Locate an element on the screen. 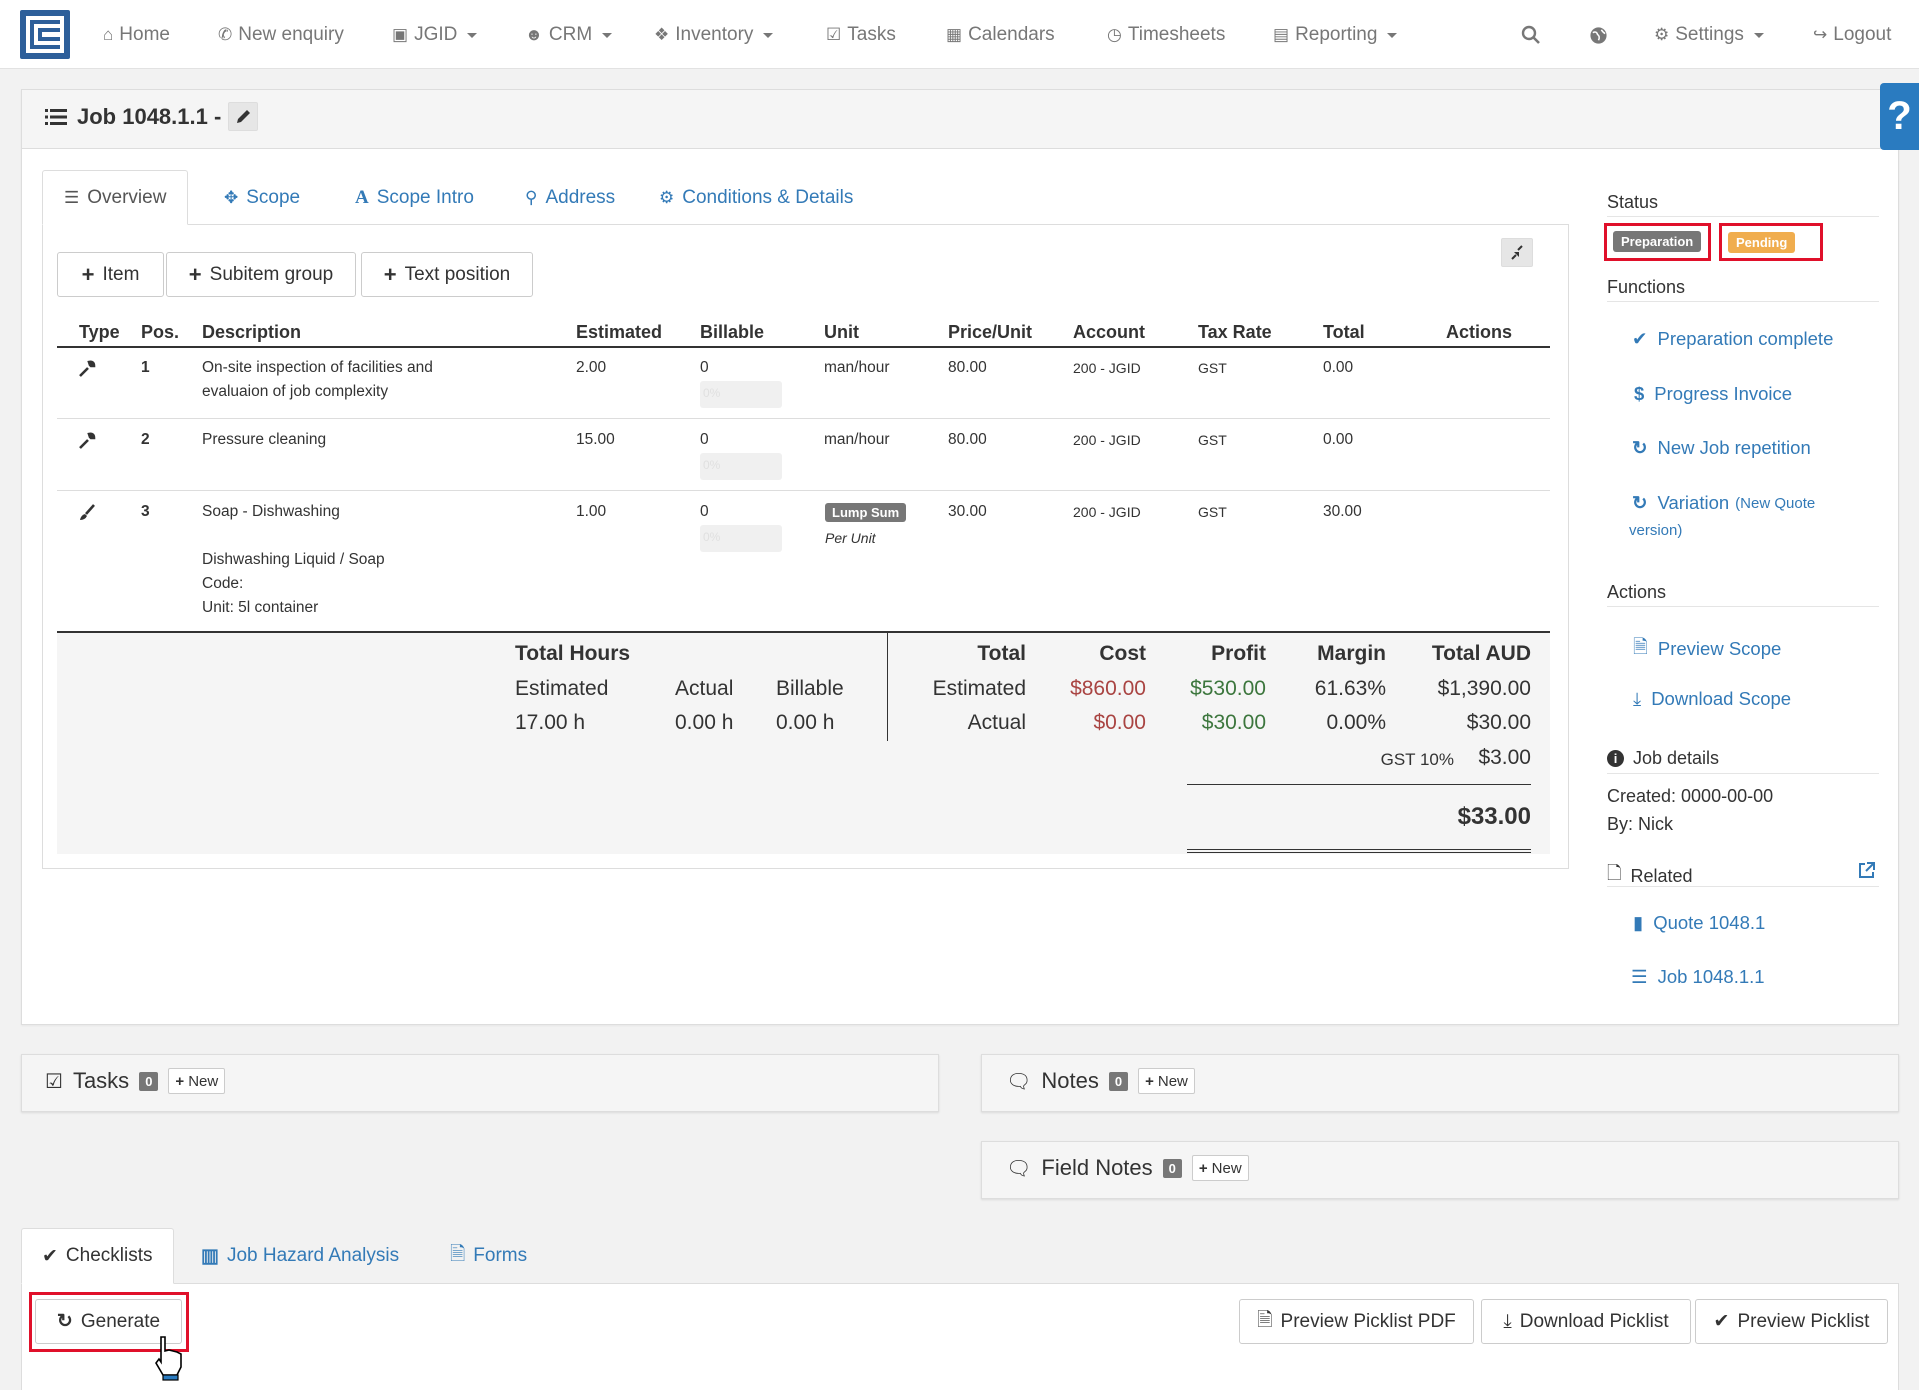 The image size is (1919, 1390). nav-language is located at coordinates (1598, 35).